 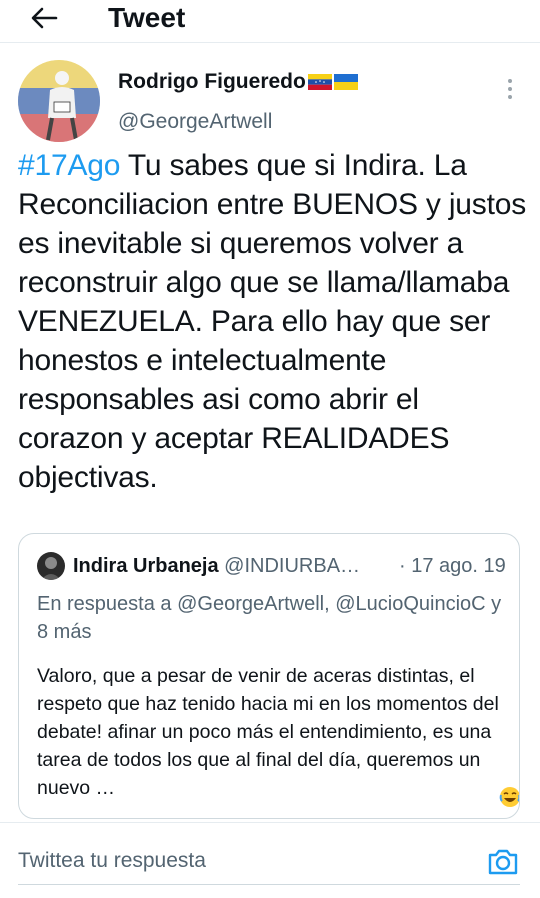 What do you see at coordinates (243, 861) in the screenshot?
I see `reply-input` at bounding box center [243, 861].